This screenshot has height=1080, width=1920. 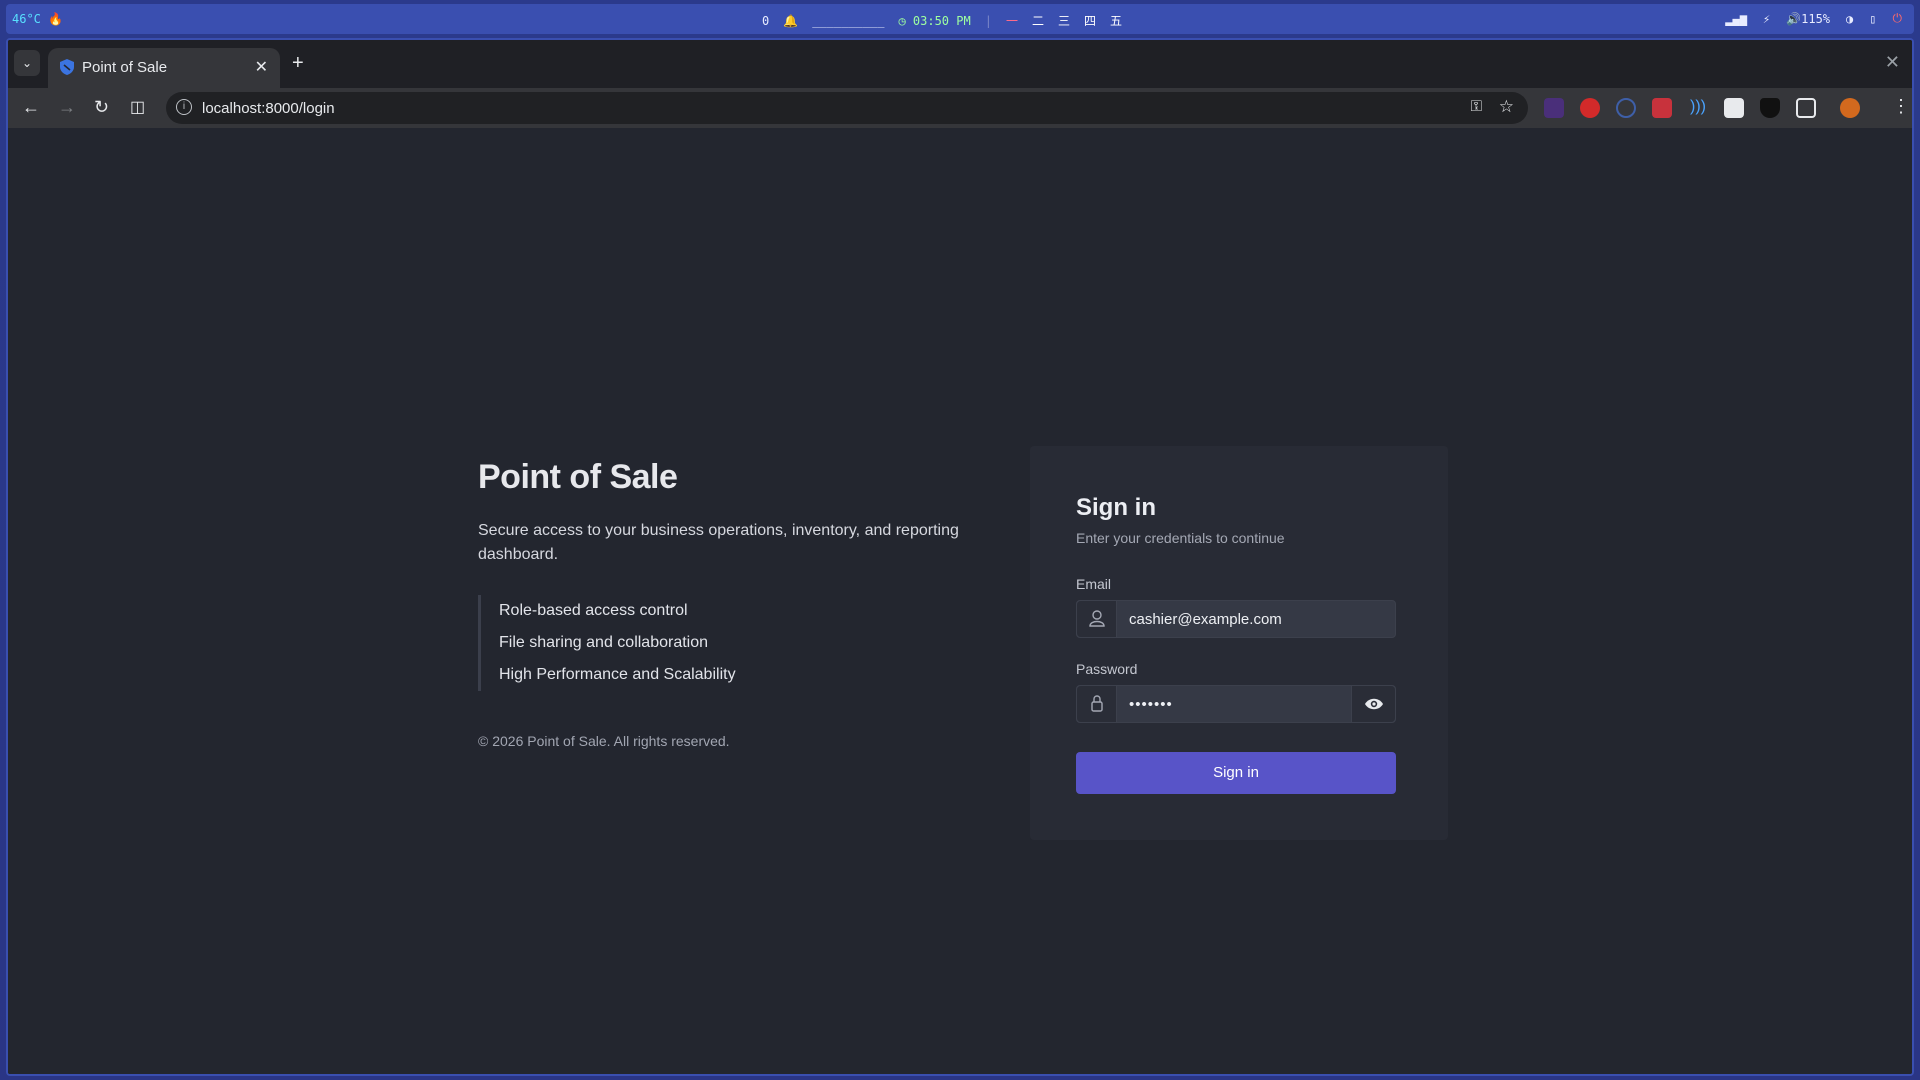 I want to click on extension-purple-icon, so click(x=1554, y=108).